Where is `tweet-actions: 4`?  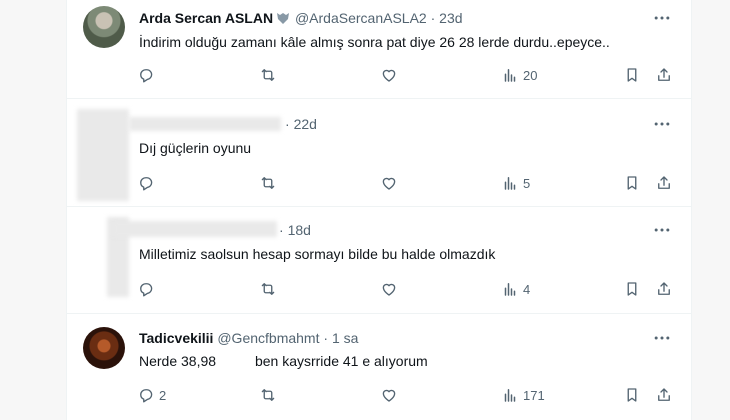 tweet-actions: 4 is located at coordinates (407, 289).